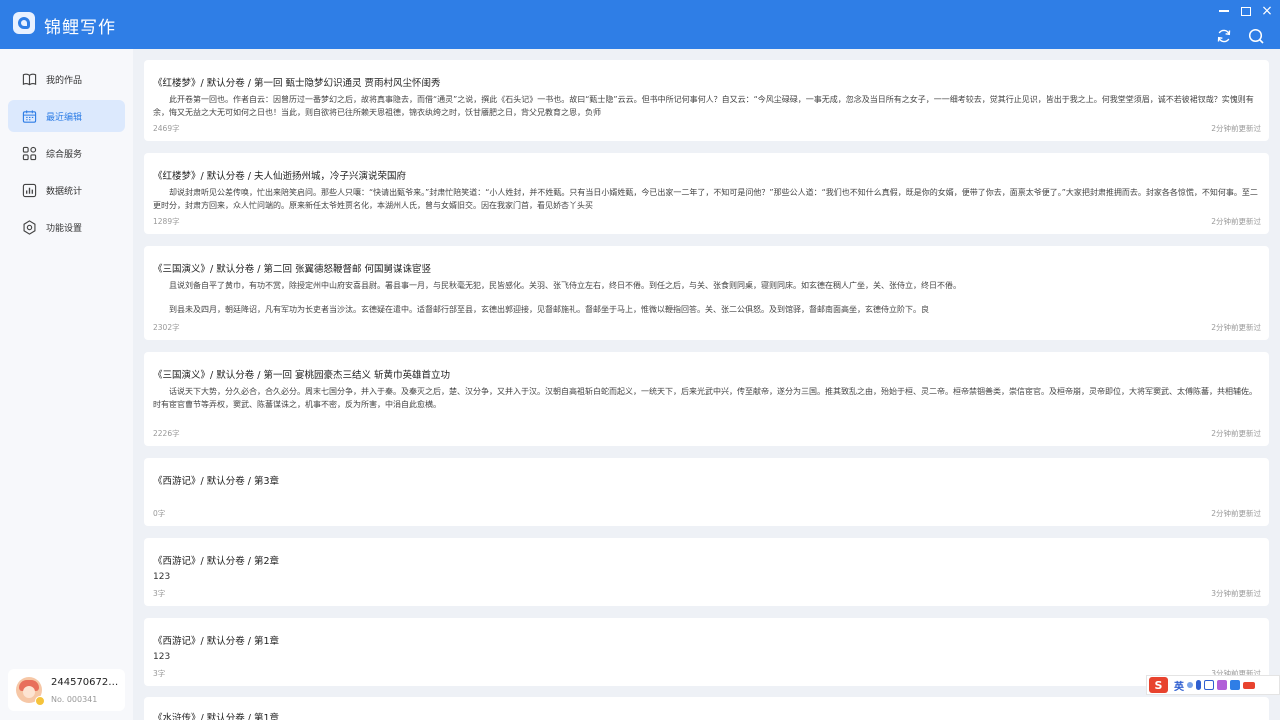 This screenshot has width=1280, height=720. Describe the element at coordinates (166, 128) in the screenshot. I see `word-count: 2469字` at that location.